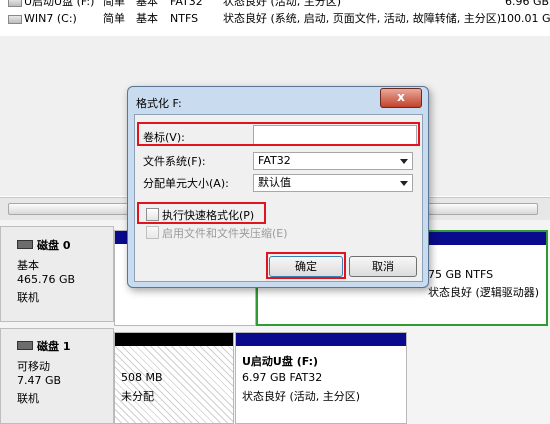 The width and height of the screenshot is (550, 424). I want to click on partition-status: 状态良好 (逻辑驱动器), so click(484, 292).